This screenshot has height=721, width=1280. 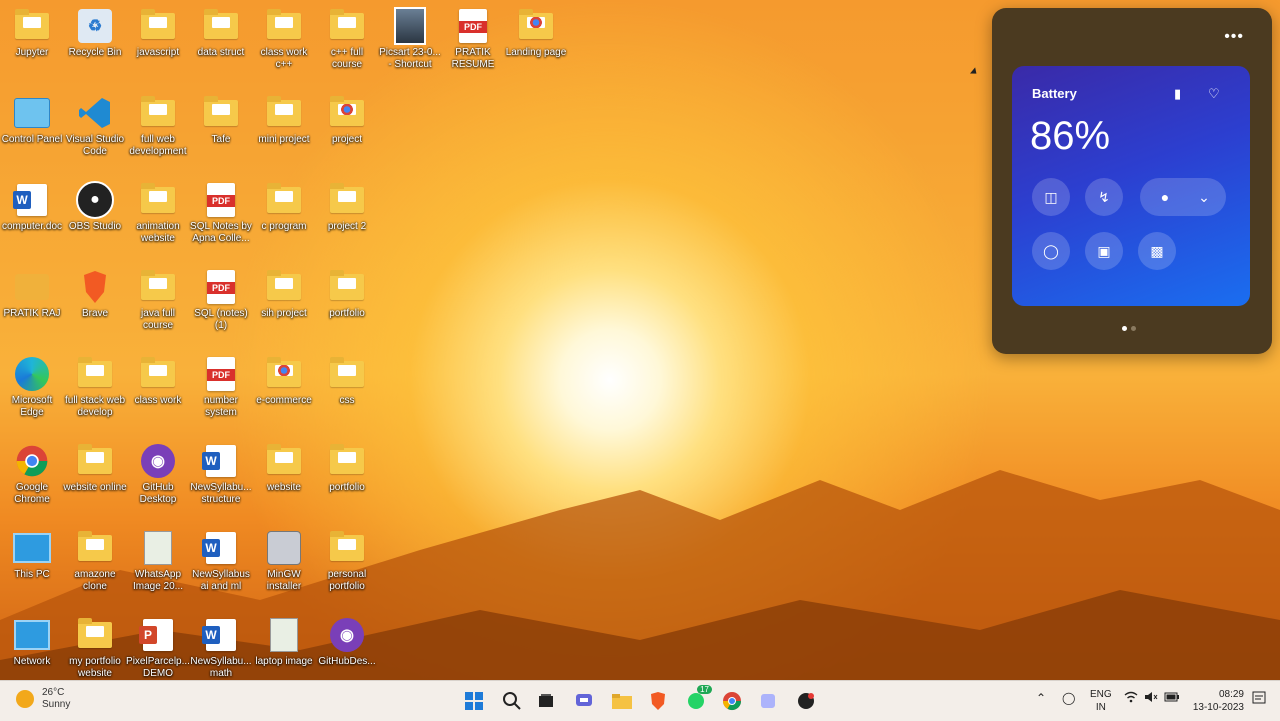 What do you see at coordinates (473, 58) in the screenshot?
I see `desktop-icon-label: PRATIK RESUME` at bounding box center [473, 58].